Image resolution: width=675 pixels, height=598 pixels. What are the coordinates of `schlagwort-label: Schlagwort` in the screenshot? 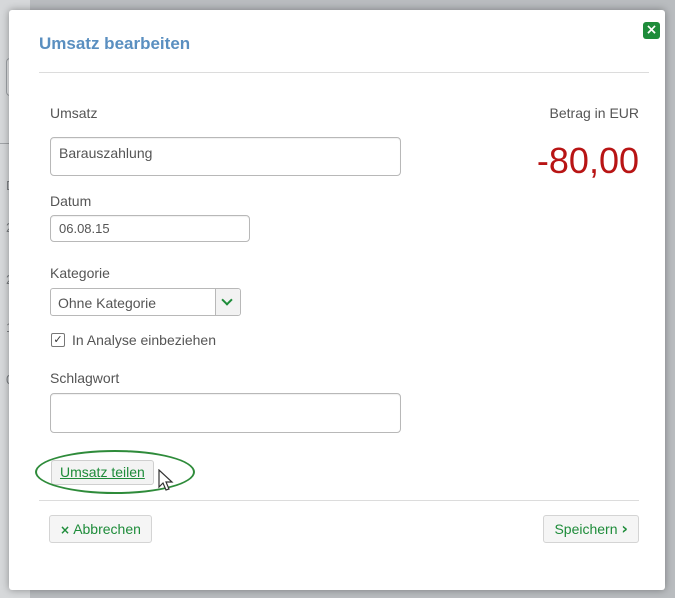 It's located at (85, 378).